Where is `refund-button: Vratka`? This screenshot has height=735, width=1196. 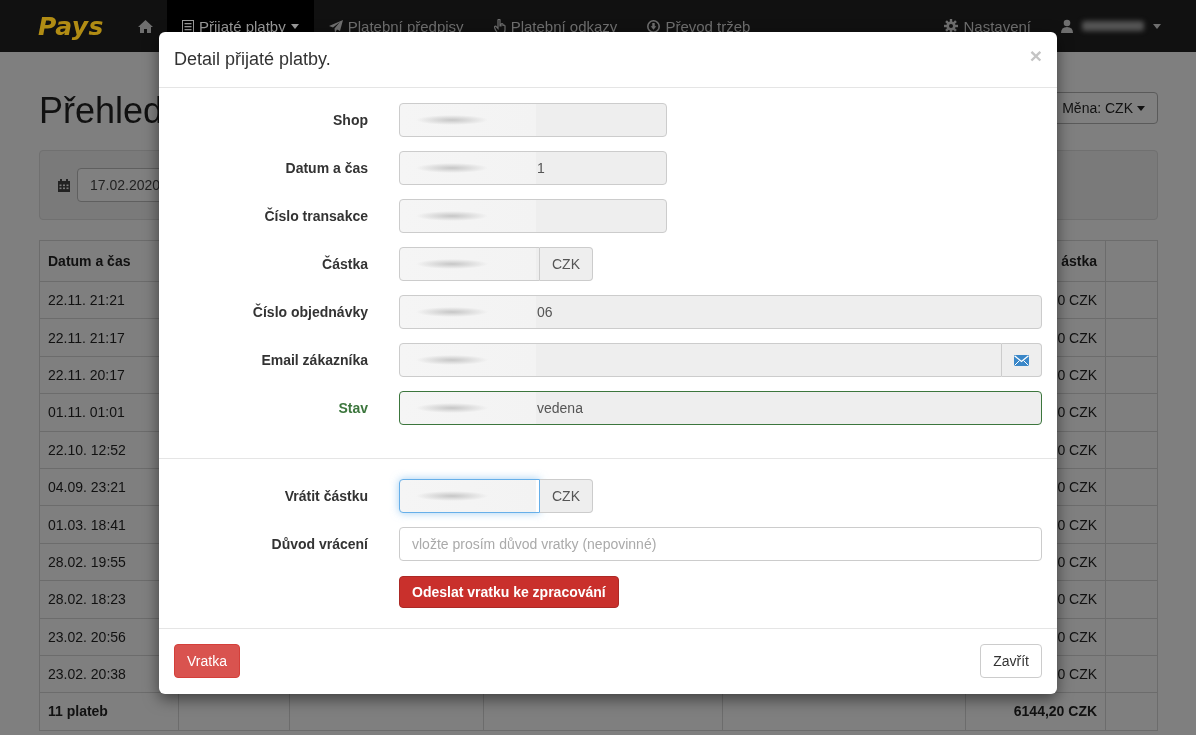
refund-button: Vratka is located at coordinates (207, 661).